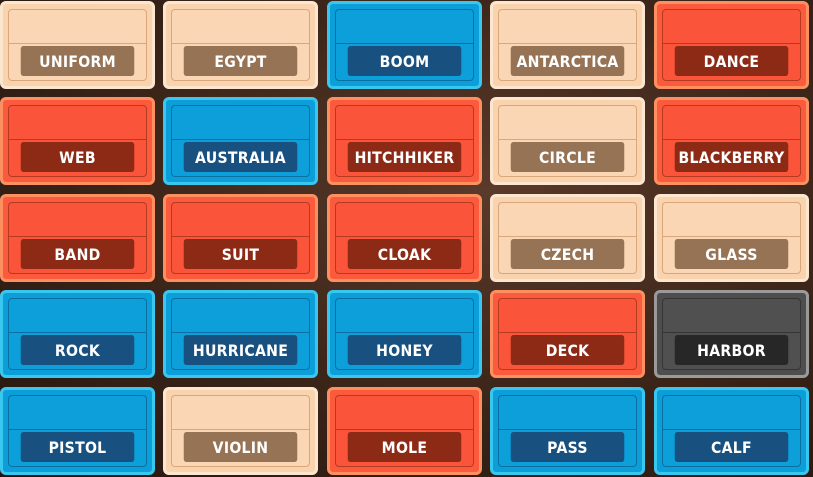 This screenshot has width=813, height=477. I want to click on word-card-glass: GLASS, so click(731, 238).